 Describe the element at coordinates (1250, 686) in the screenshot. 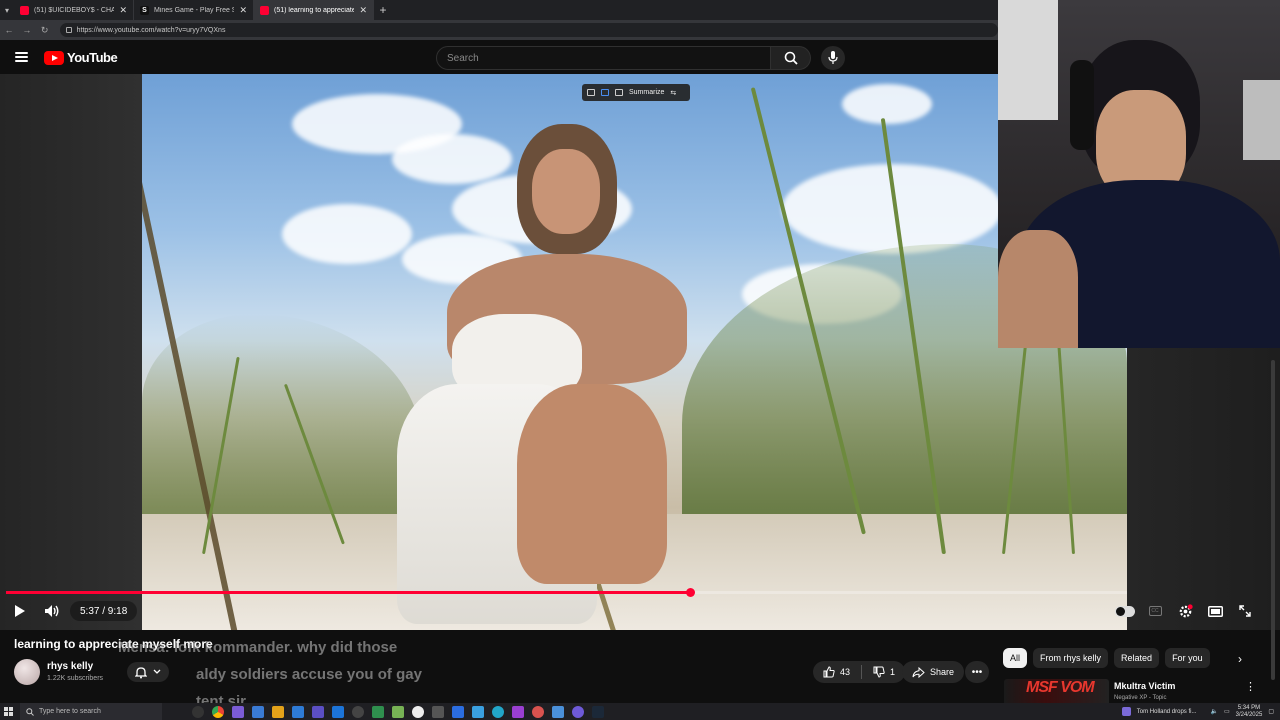

I see `more-vertical-icon: ⋮` at that location.